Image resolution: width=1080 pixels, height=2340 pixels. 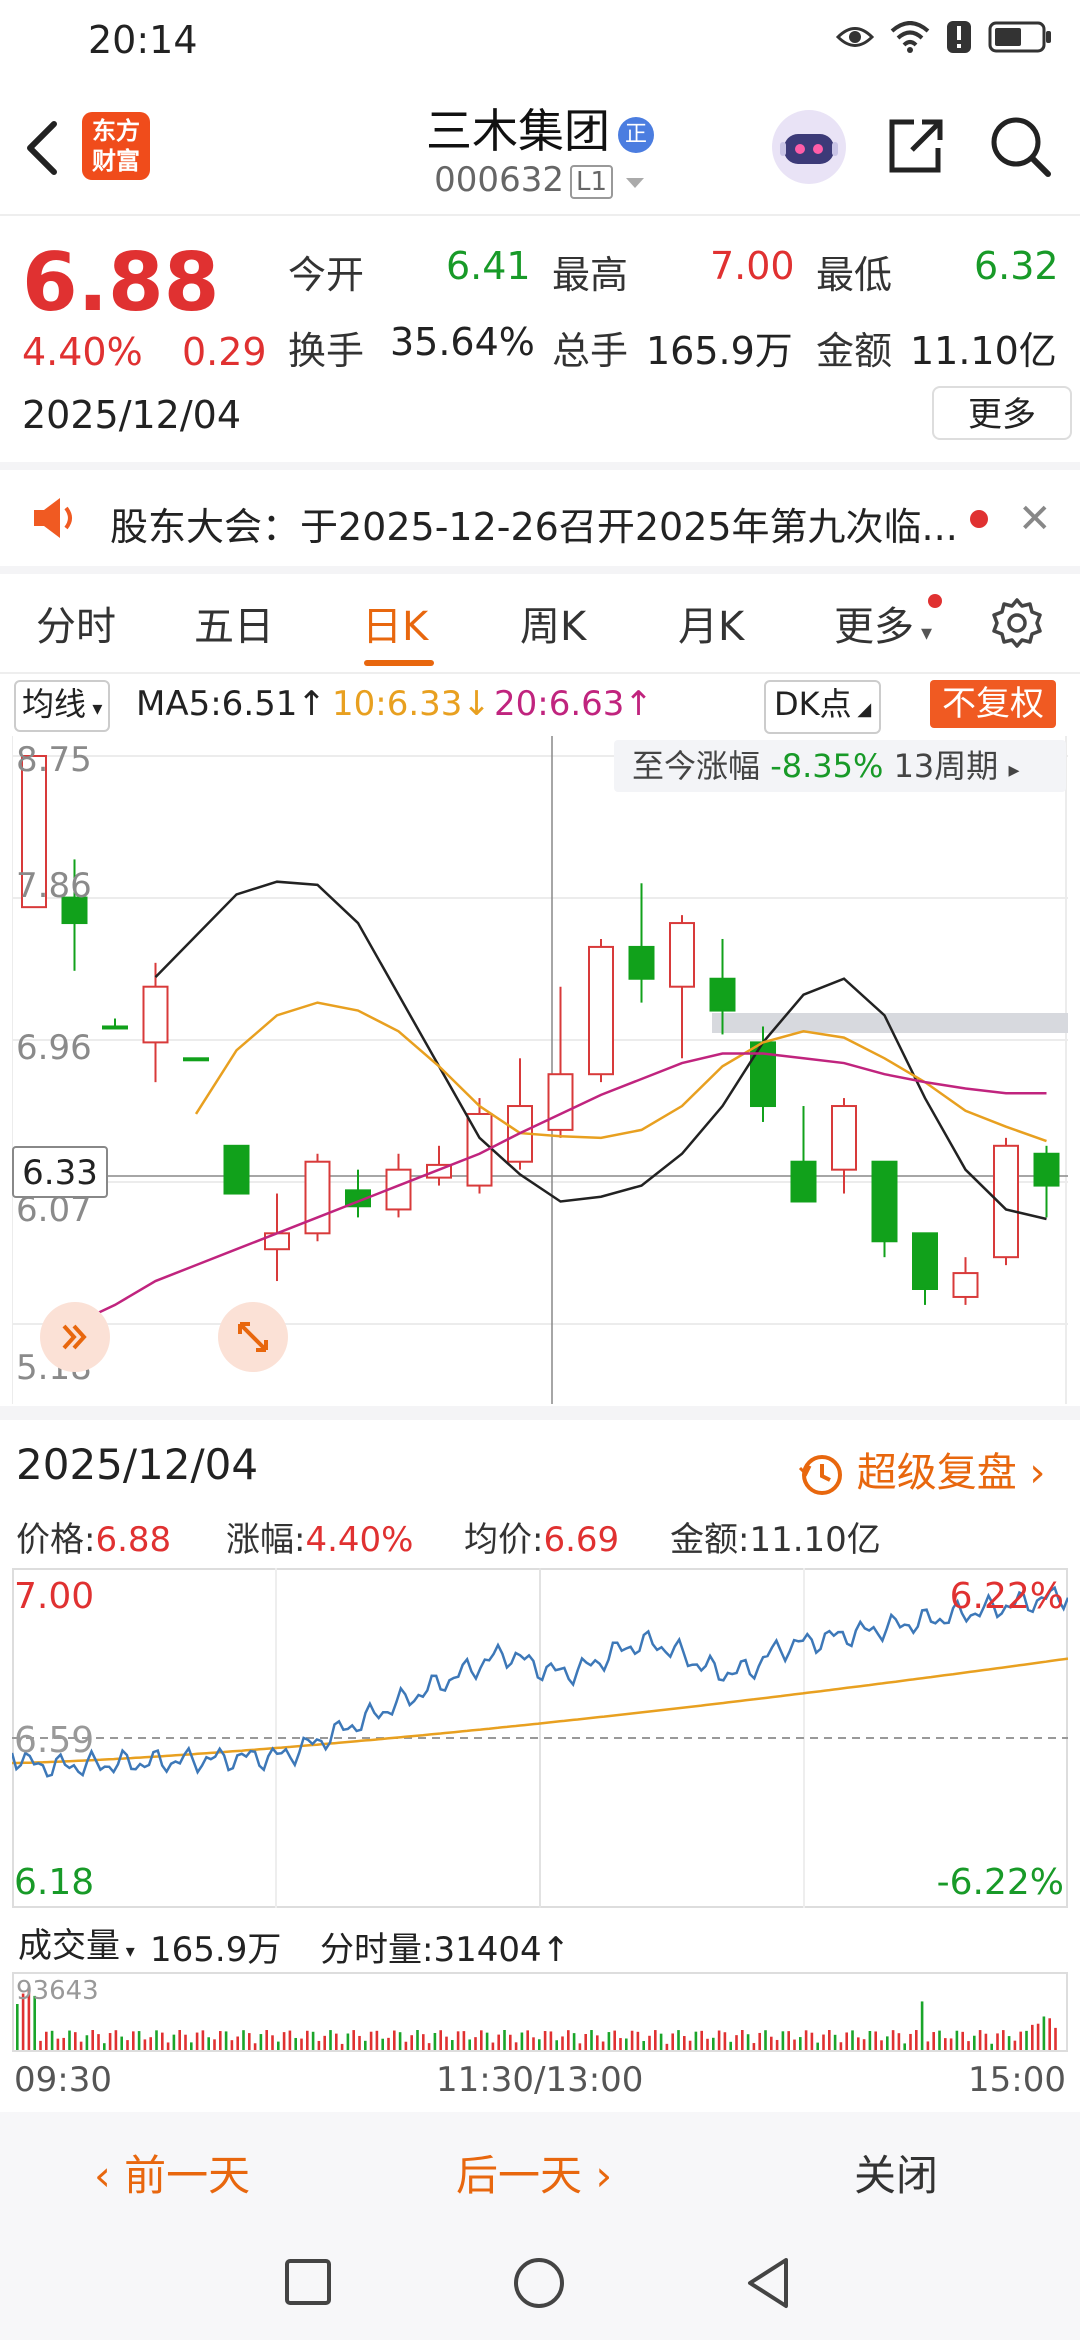 What do you see at coordinates (590, 275) in the screenshot?
I see `high-label: 最高` at bounding box center [590, 275].